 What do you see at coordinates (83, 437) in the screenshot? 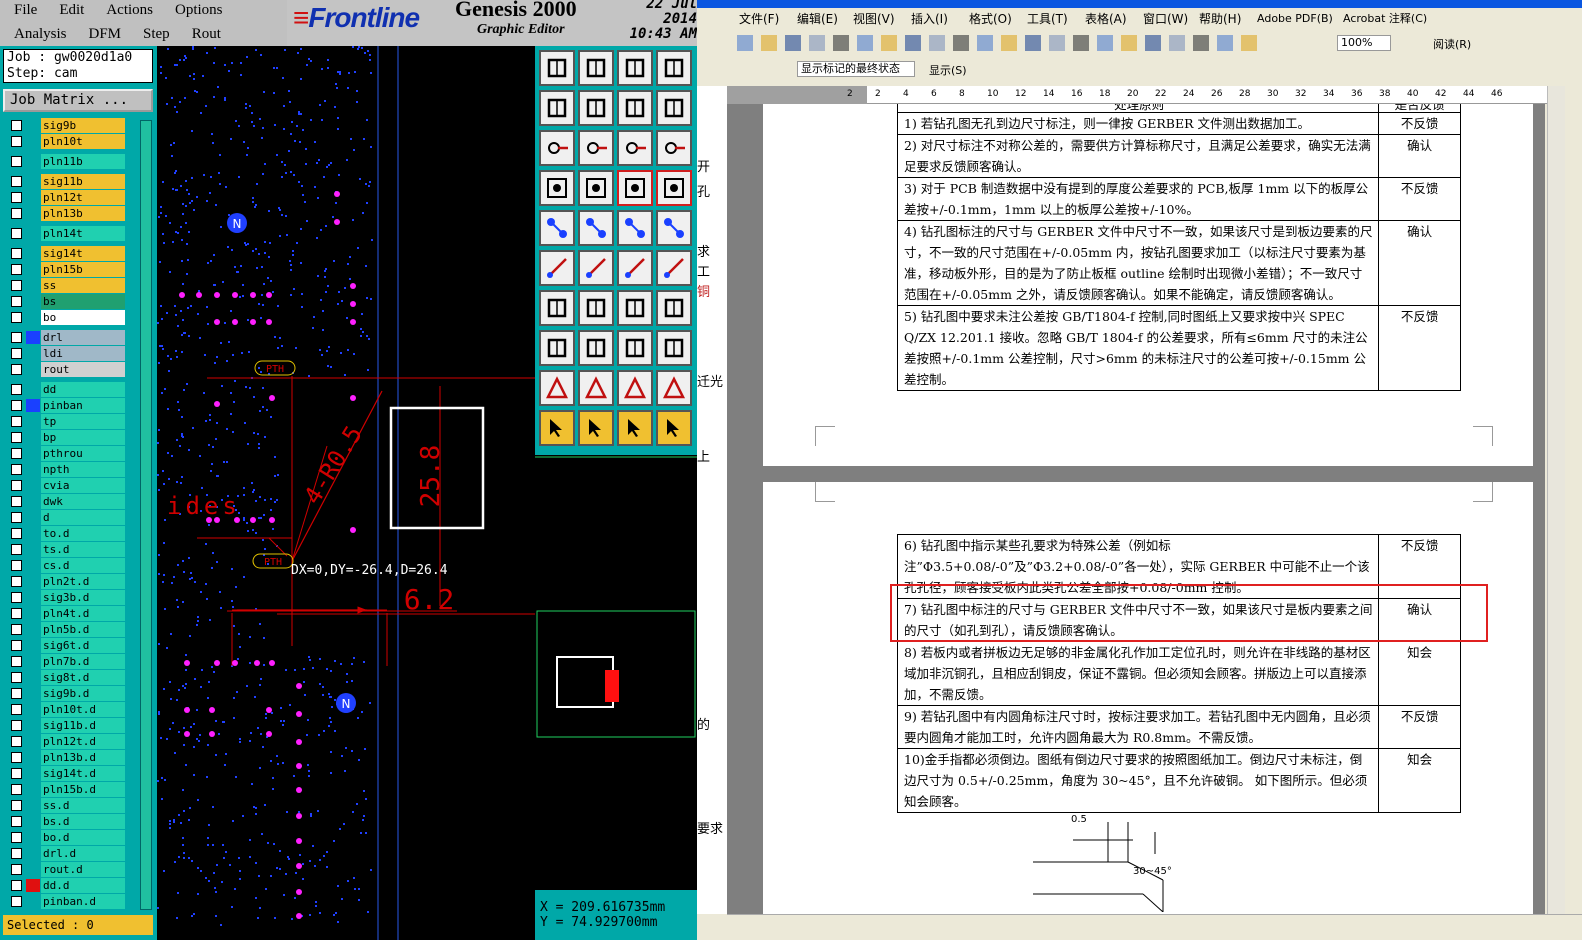
I see `layer-name: bp` at bounding box center [83, 437].